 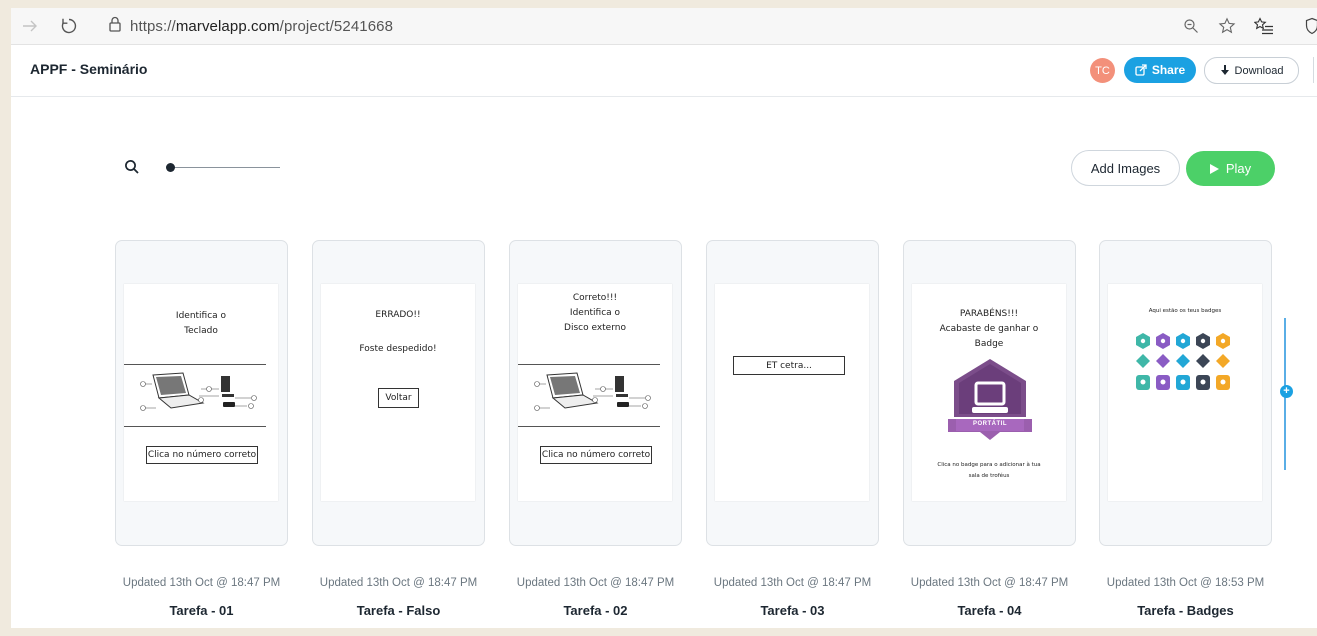 What do you see at coordinates (153, 26) in the screenshot?
I see `url-prefix: https://` at bounding box center [153, 26].